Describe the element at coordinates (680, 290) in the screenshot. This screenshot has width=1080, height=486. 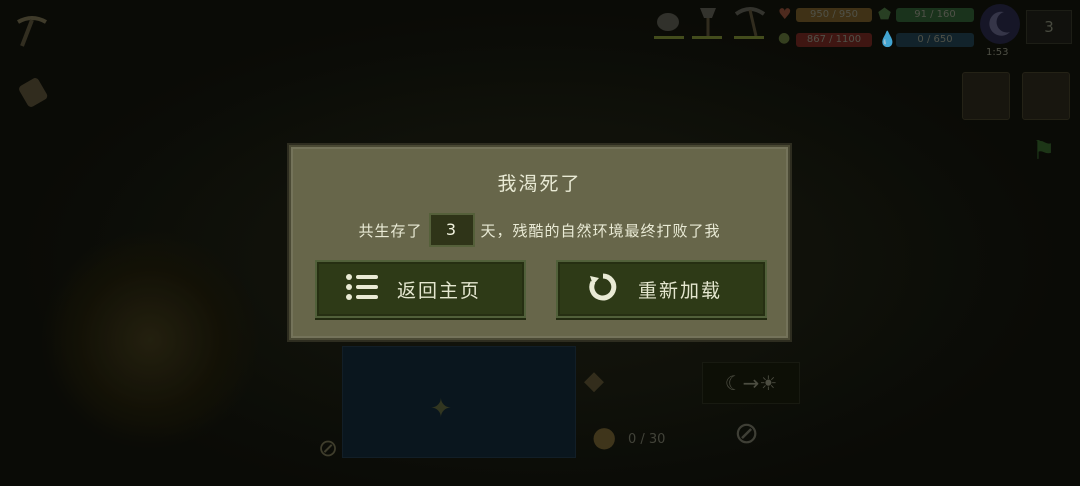
I see `reload-label: 重新加载` at that location.